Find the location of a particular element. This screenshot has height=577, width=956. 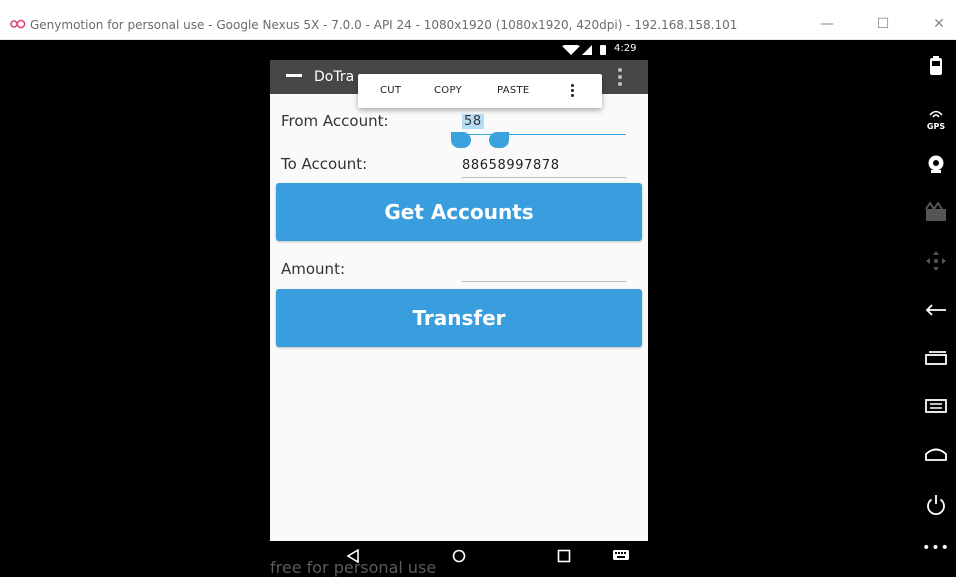

more-toolbar-icon: ••• is located at coordinates (936, 548).